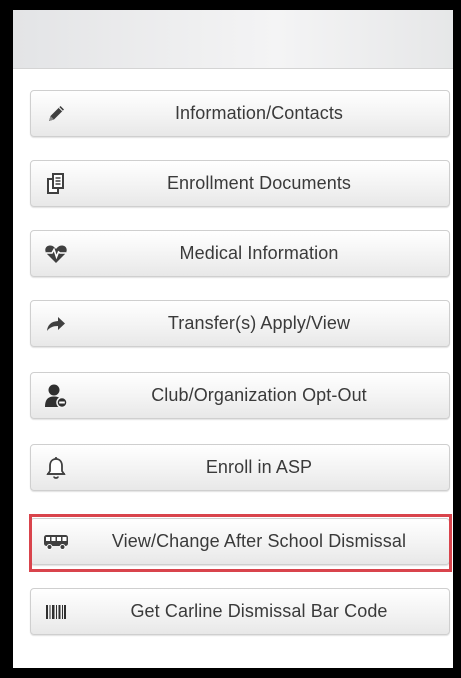 This screenshot has height=678, width=461. I want to click on documents-icon, so click(56, 184).